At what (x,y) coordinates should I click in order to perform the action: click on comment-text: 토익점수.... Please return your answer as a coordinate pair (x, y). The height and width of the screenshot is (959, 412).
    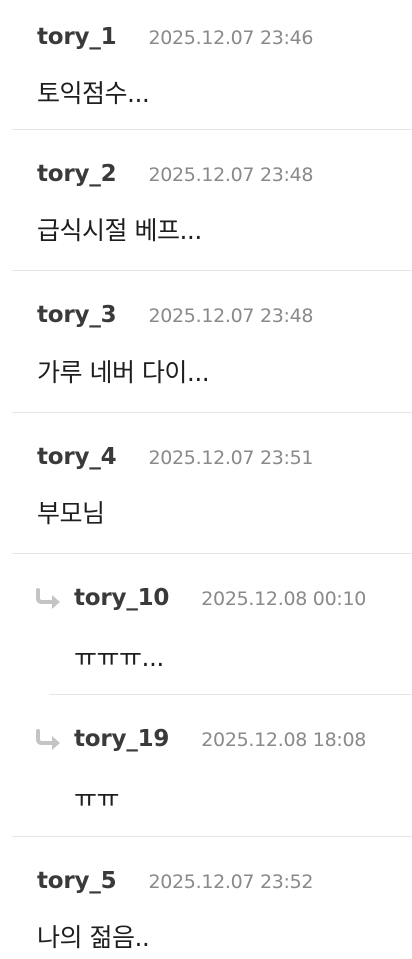
    Looking at the image, I should click on (93, 92).